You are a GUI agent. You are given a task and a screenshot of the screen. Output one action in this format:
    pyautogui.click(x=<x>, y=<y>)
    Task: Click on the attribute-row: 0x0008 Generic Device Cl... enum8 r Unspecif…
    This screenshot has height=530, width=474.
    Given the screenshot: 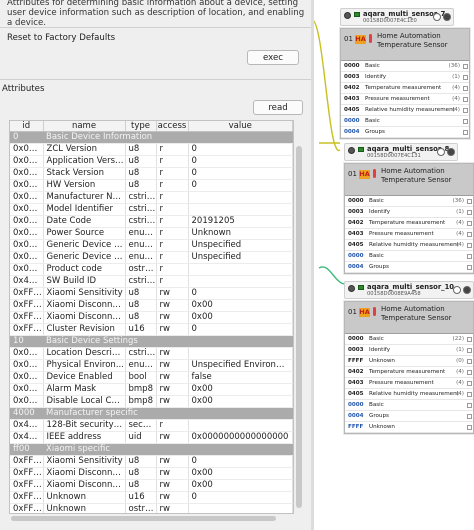 What is the action you would take?
    pyautogui.click(x=151, y=245)
    